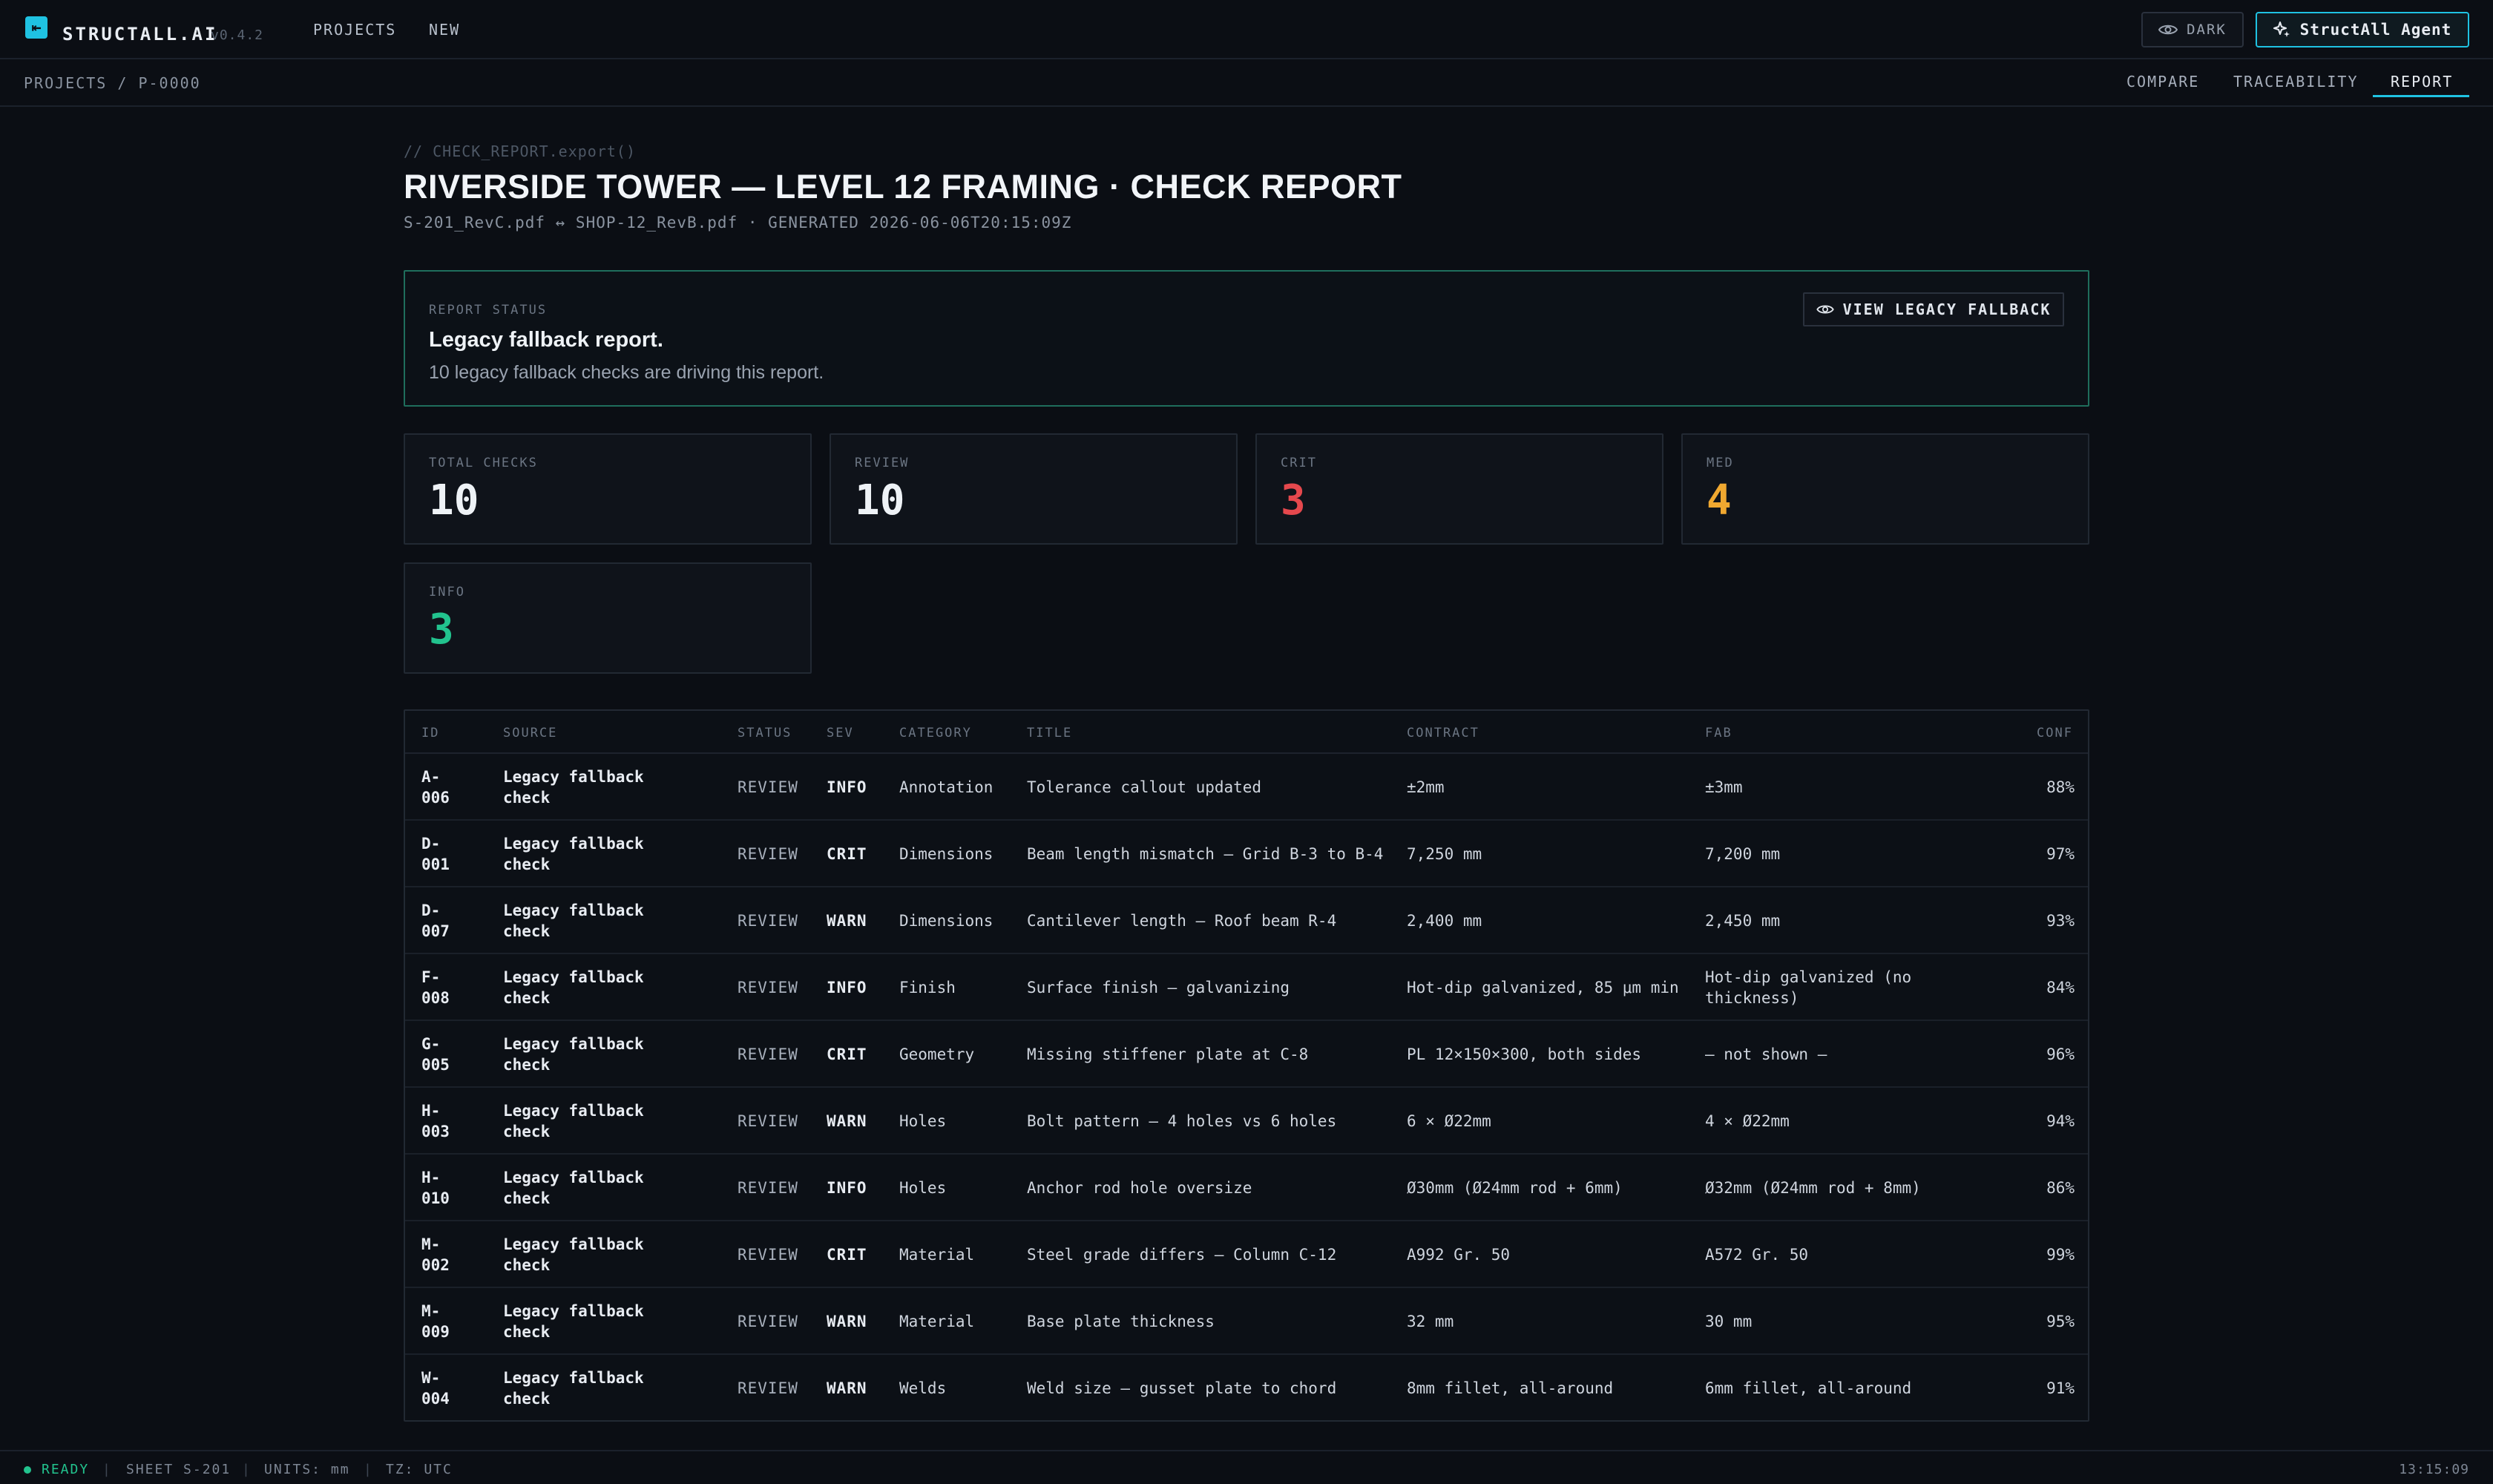  What do you see at coordinates (2296, 82) in the screenshot?
I see `tab-traceability: TRACEABILITY` at bounding box center [2296, 82].